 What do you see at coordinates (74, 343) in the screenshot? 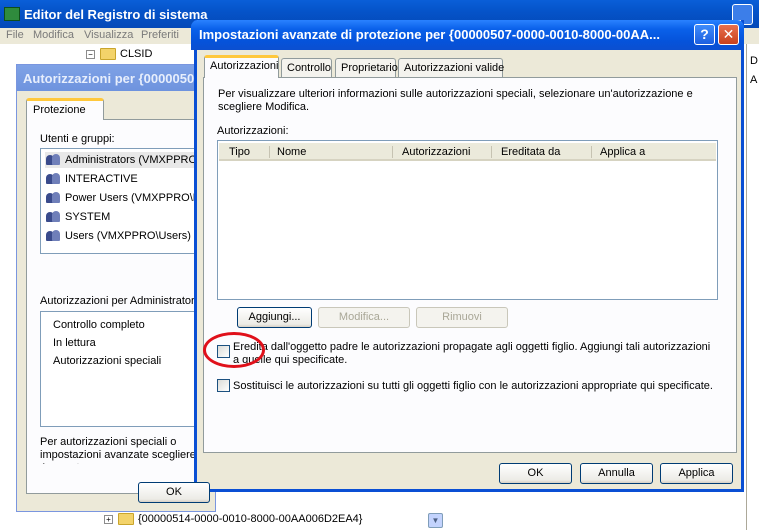
I see `perm-read: In lettura` at bounding box center [74, 343].